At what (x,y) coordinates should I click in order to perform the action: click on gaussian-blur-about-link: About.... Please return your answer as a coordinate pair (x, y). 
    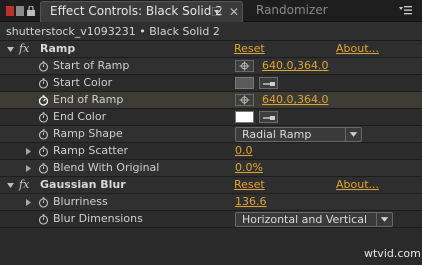
    Looking at the image, I should click on (357, 184).